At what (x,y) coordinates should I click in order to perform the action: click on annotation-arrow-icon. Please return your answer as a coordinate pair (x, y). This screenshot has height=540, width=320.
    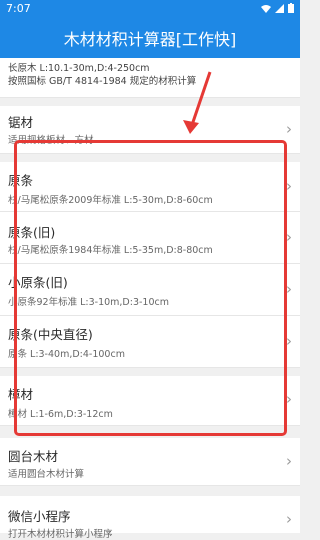
    Looking at the image, I should click on (197, 102).